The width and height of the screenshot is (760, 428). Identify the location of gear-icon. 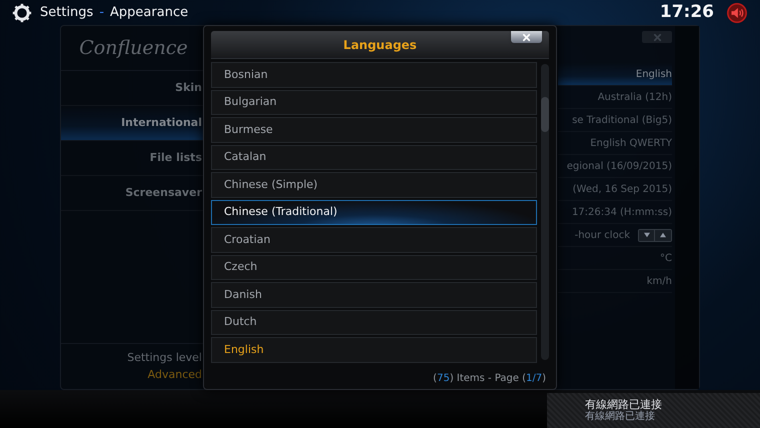
(22, 12).